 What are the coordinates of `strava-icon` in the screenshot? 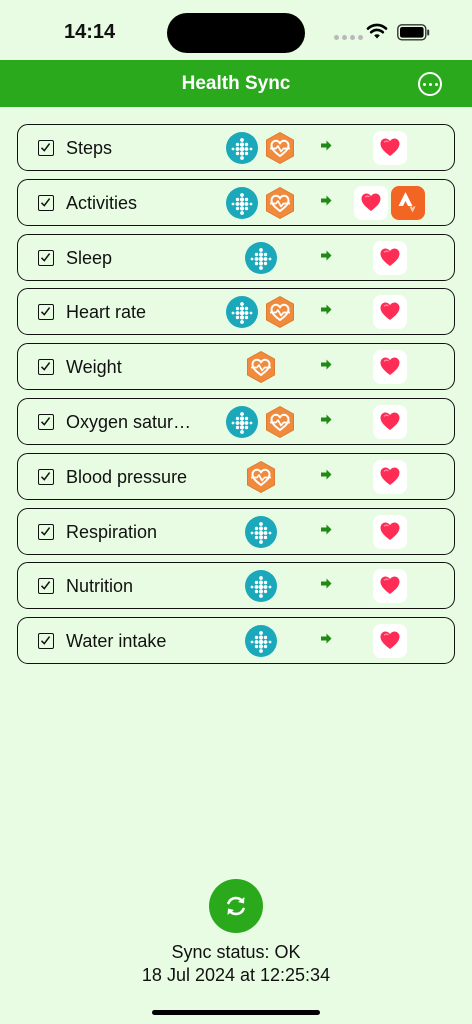 It's located at (408, 202).